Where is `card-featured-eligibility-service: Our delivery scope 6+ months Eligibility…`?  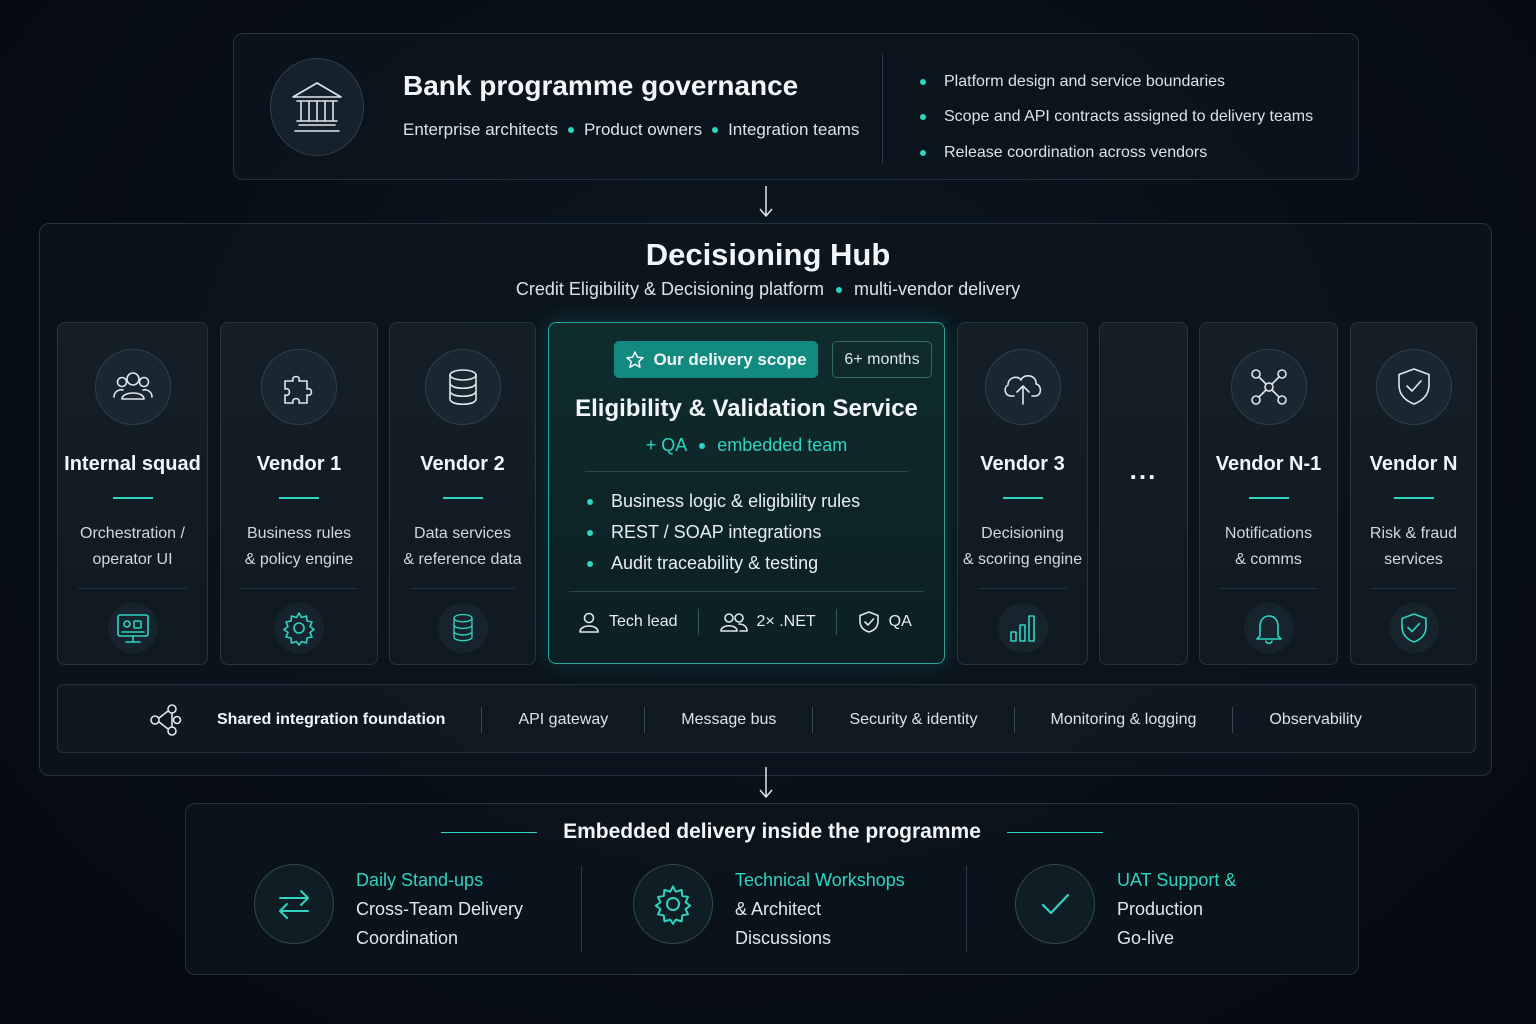
card-featured-eligibility-service: Our delivery scope 6+ months Eligibility… is located at coordinates (746, 493).